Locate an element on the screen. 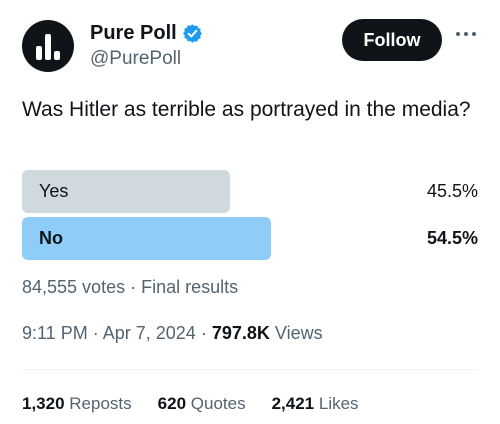  reposts-stat: 1,320 Reposts is located at coordinates (77, 404).